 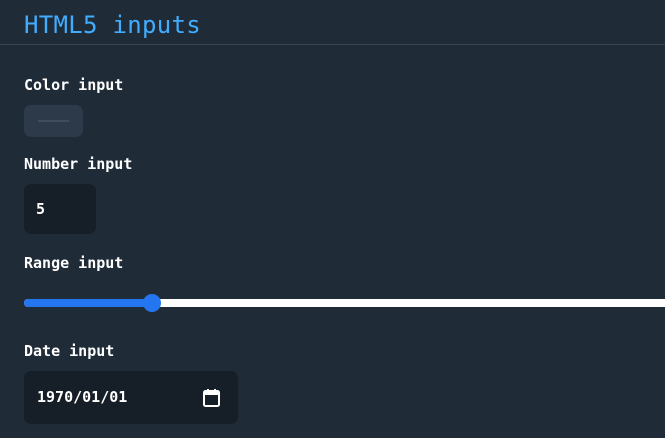 I want to click on color-swatch-preview, so click(x=53, y=121).